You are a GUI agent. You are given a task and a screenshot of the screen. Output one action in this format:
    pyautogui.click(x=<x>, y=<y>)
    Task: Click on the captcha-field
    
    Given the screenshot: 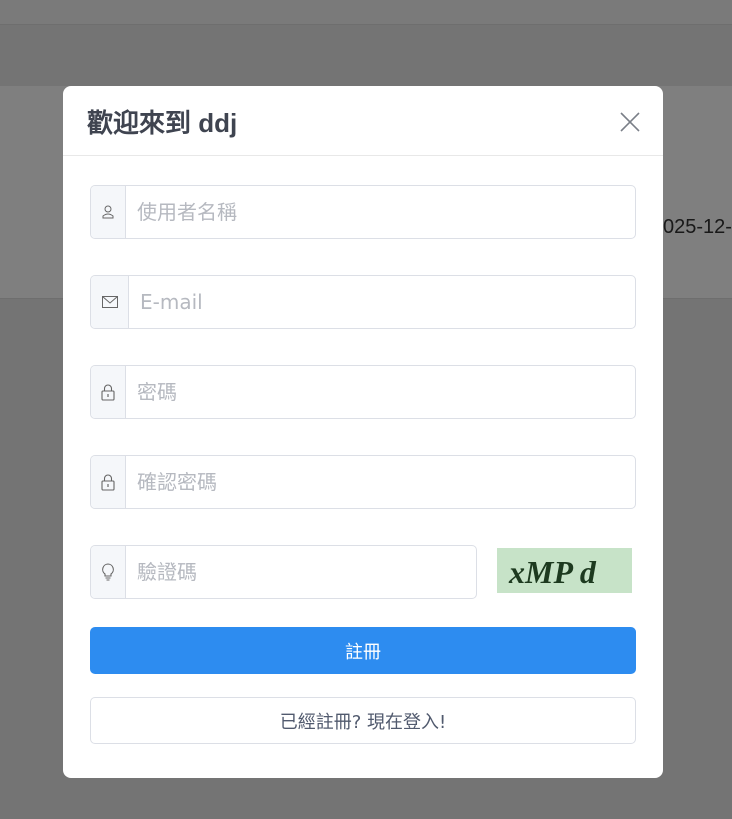 What is the action you would take?
    pyautogui.click(x=283, y=572)
    